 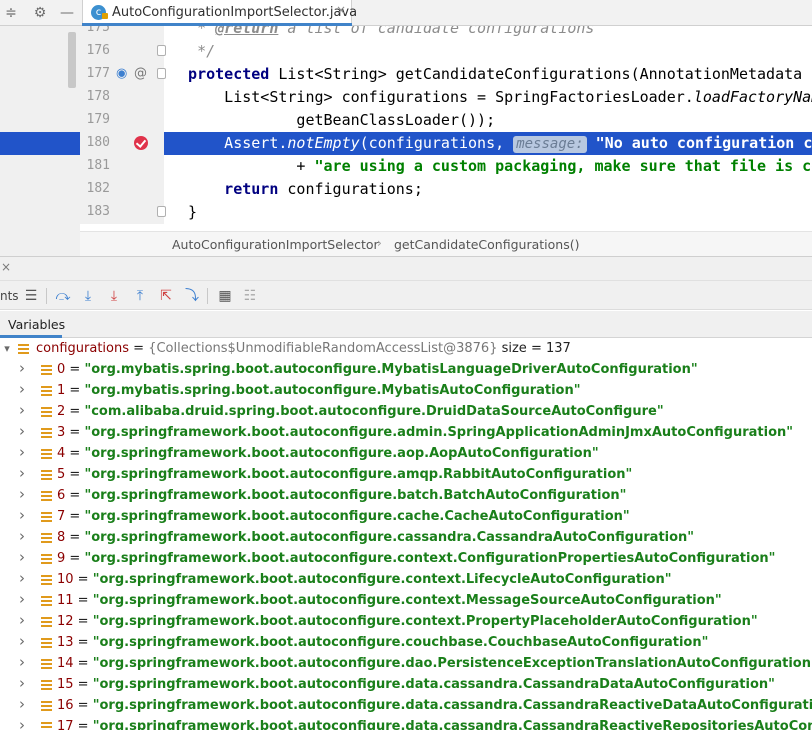 I want to click on run-to-cursor-icon: ⤵, so click(x=192, y=296).